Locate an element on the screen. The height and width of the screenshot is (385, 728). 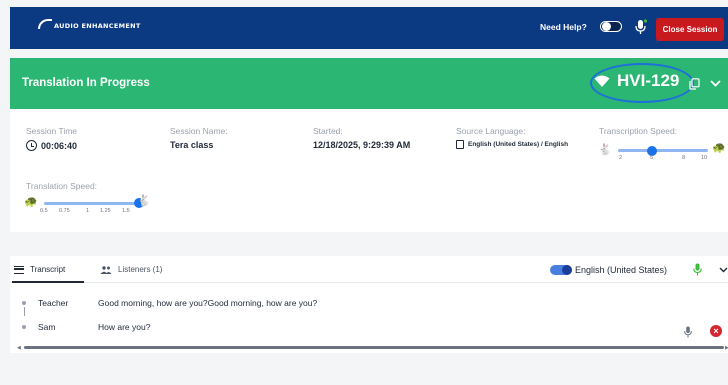
list-icon is located at coordinates (19, 269).